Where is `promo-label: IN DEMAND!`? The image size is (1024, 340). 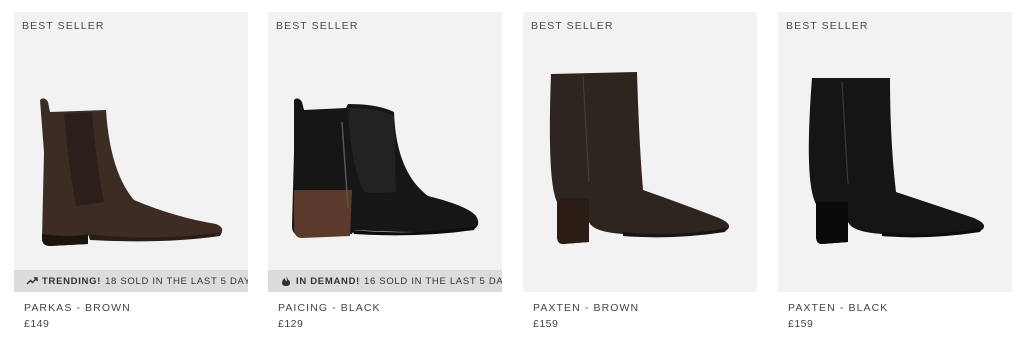
promo-label: IN DEMAND! is located at coordinates (328, 281).